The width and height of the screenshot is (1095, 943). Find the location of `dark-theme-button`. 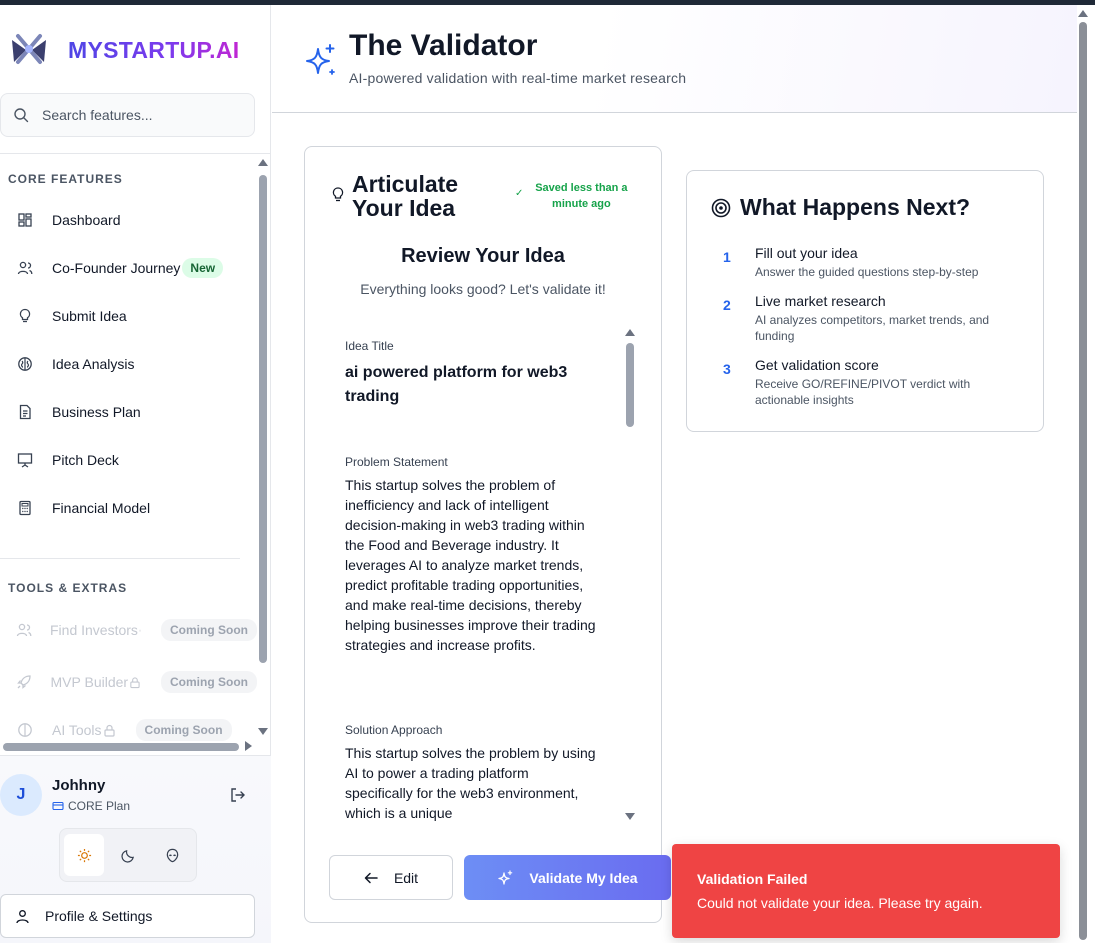

dark-theme-button is located at coordinates (128, 855).